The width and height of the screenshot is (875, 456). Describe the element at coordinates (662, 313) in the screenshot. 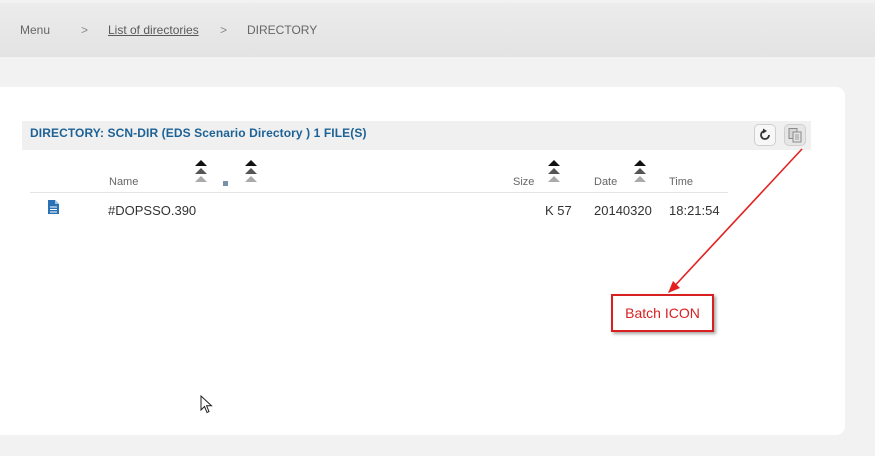

I see `annotation-label: Batch ICON` at that location.